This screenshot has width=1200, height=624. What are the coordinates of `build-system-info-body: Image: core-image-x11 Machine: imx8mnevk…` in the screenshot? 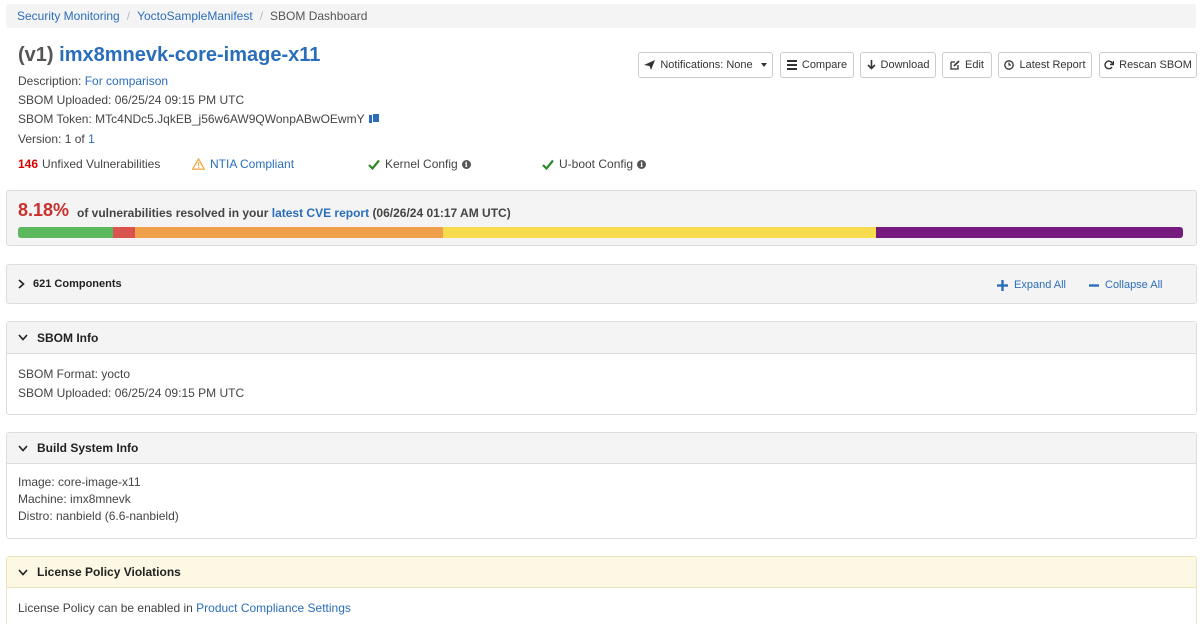 It's located at (601, 499).